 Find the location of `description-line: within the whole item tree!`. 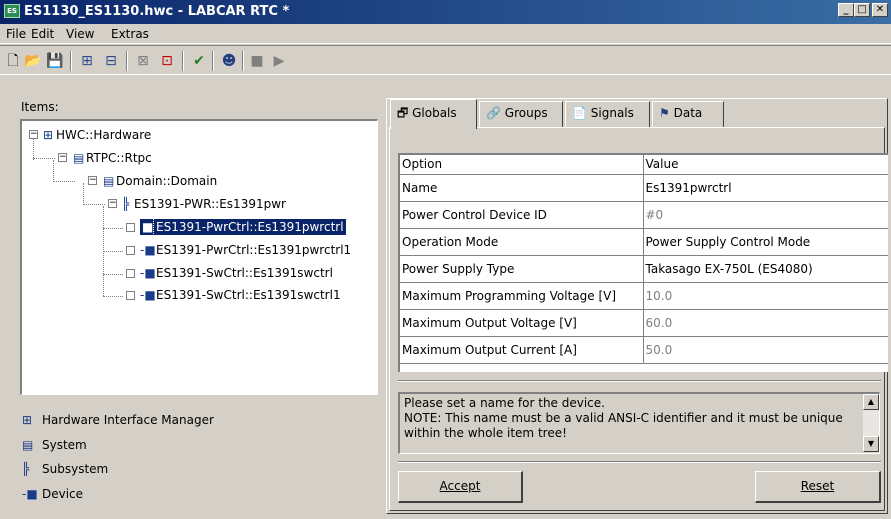

description-line: within the whole item tree! is located at coordinates (485, 433).